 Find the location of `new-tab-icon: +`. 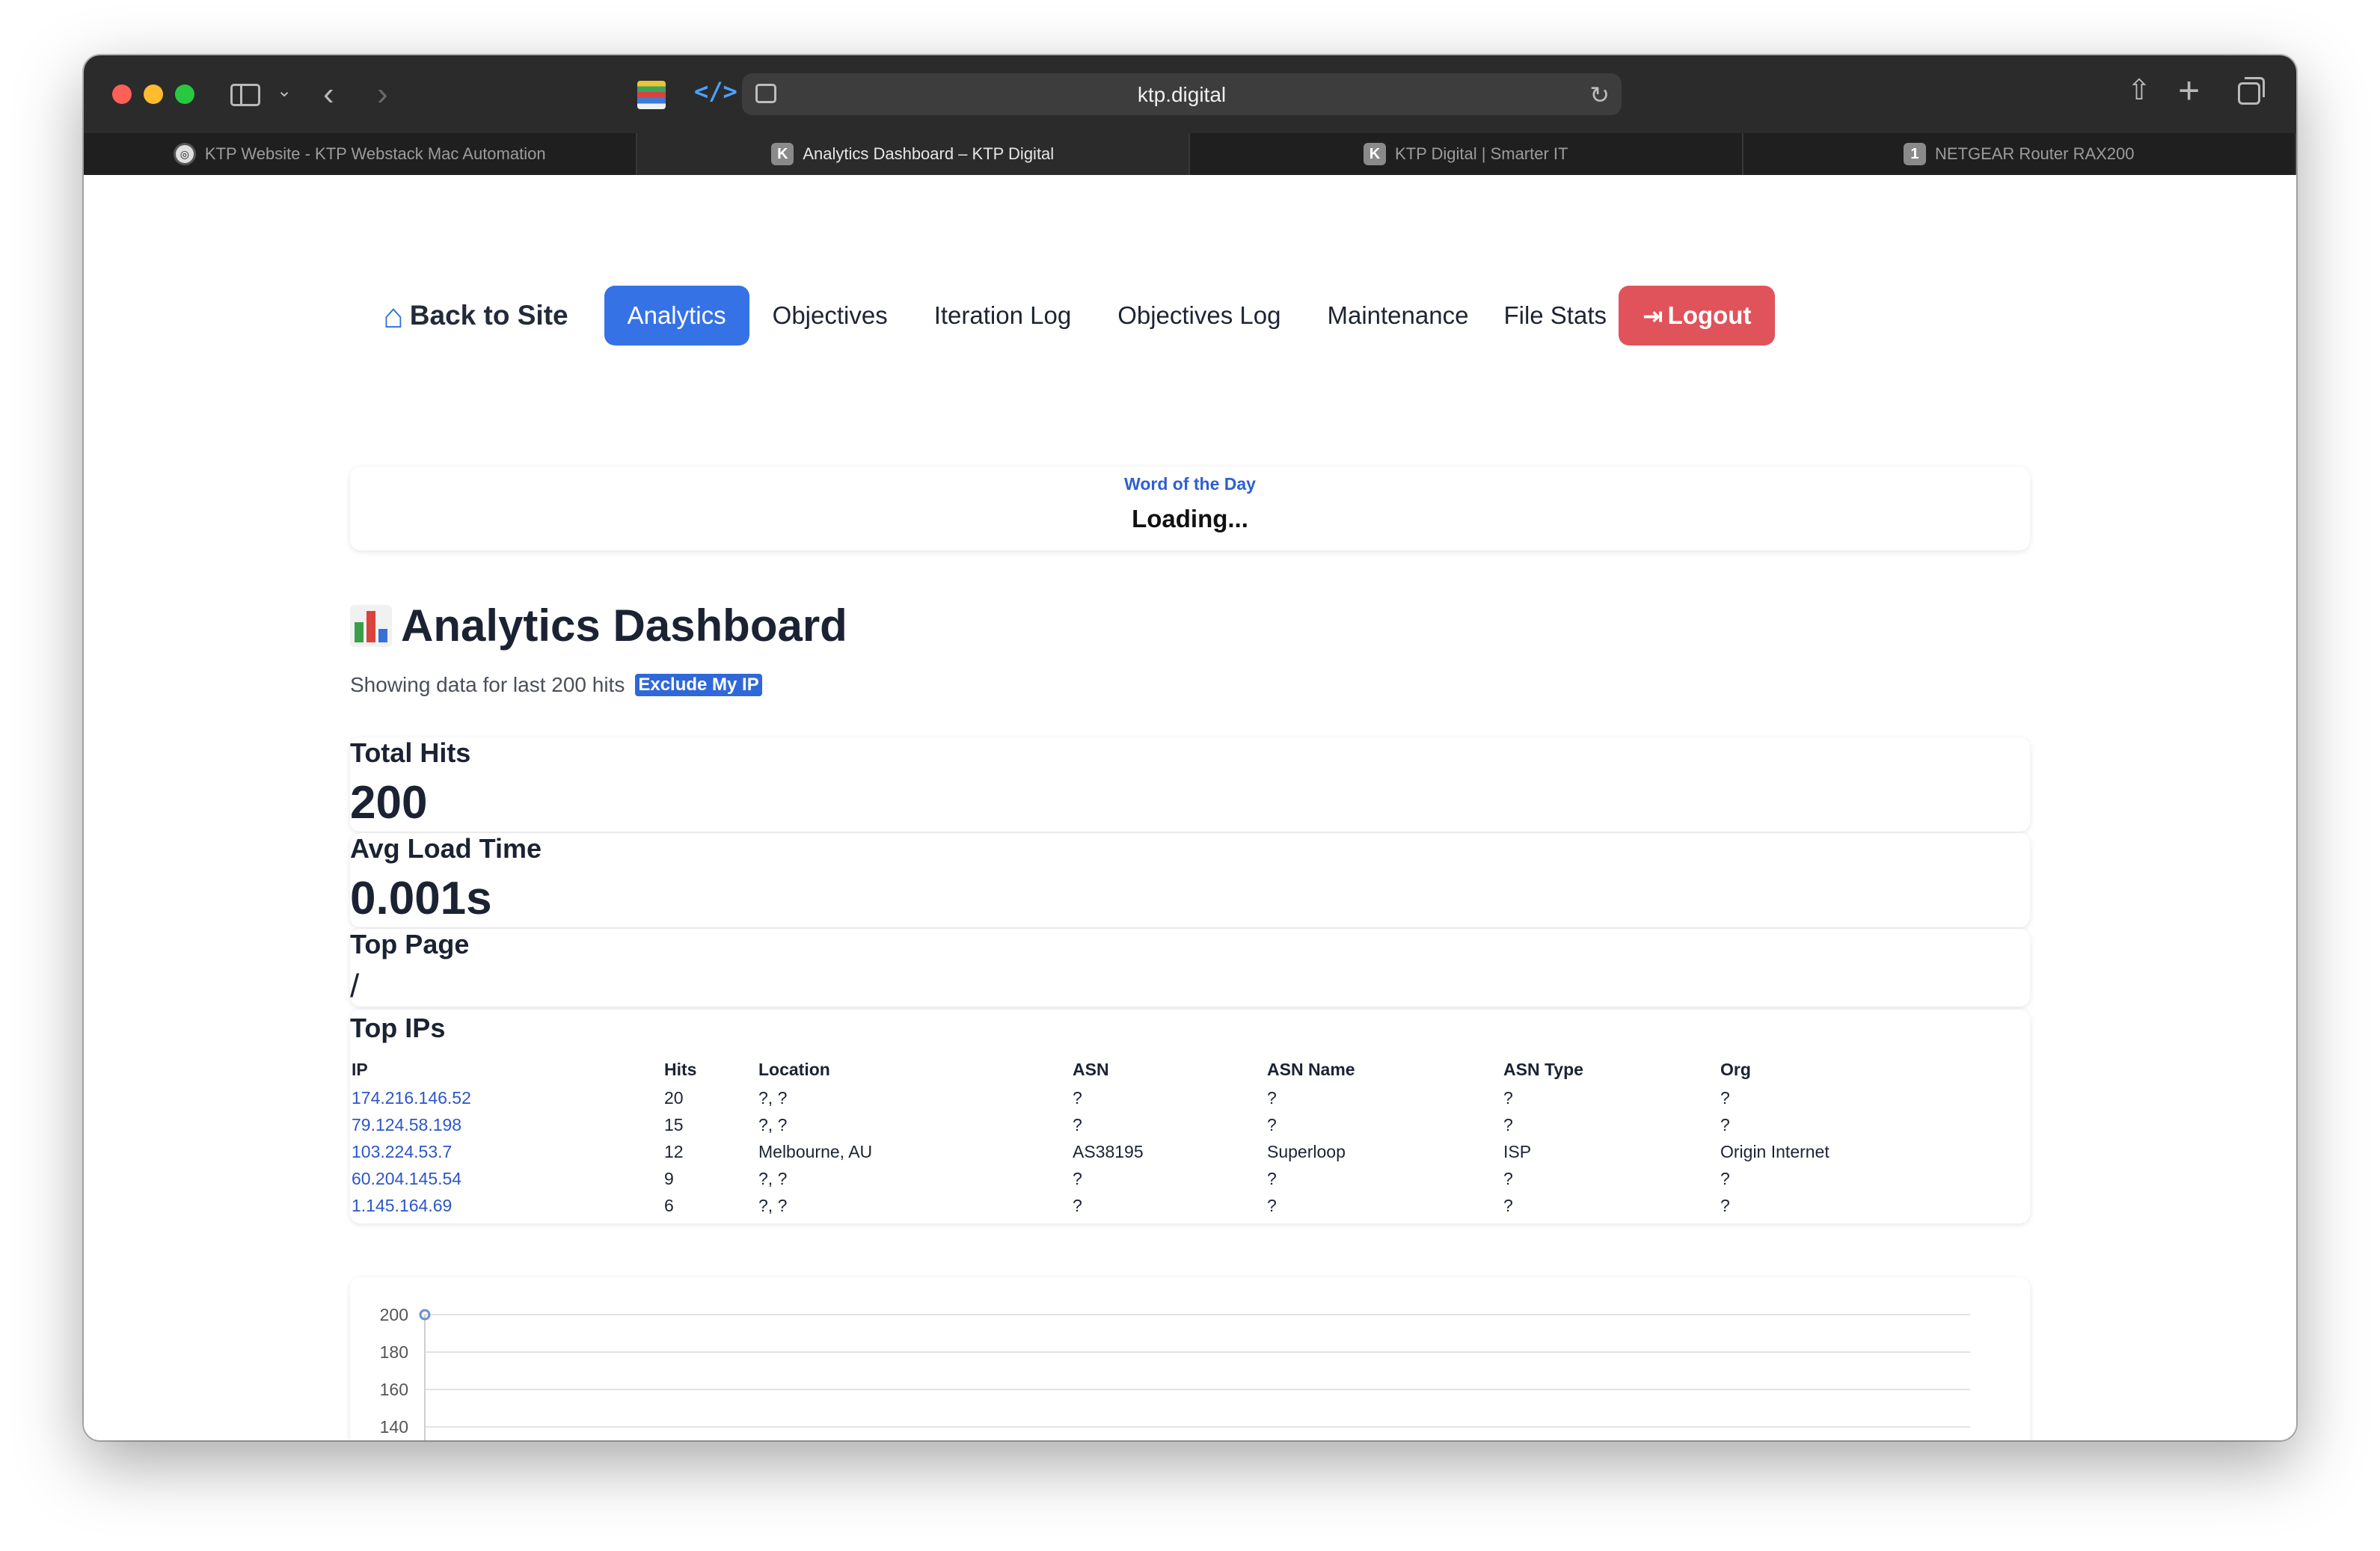

new-tab-icon: + is located at coordinates (2189, 91).